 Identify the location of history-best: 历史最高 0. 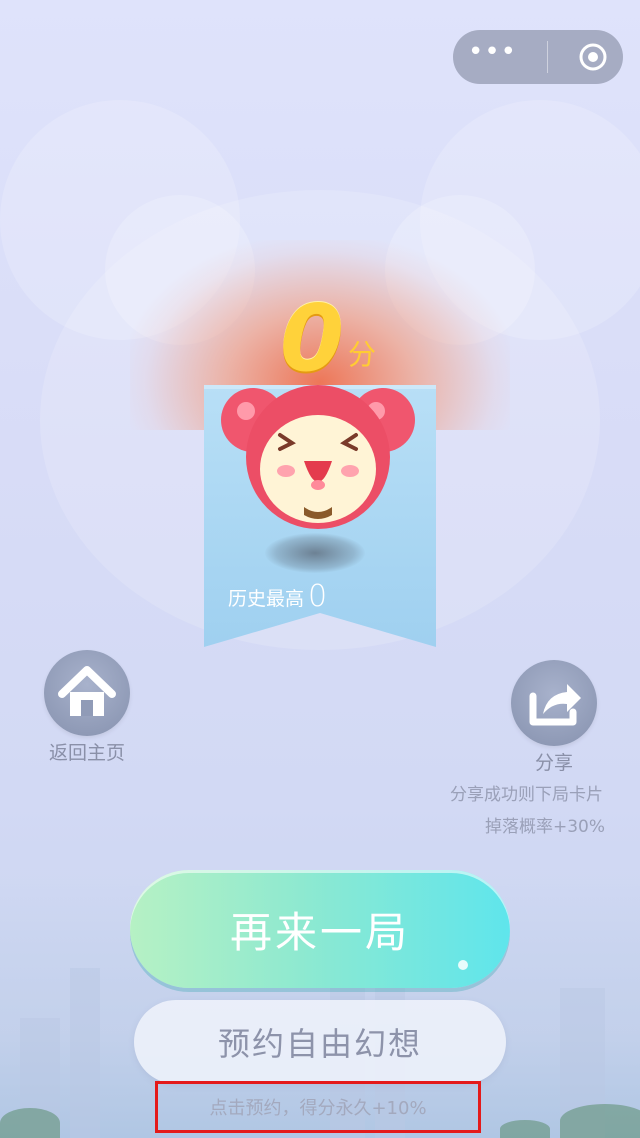
(277, 597).